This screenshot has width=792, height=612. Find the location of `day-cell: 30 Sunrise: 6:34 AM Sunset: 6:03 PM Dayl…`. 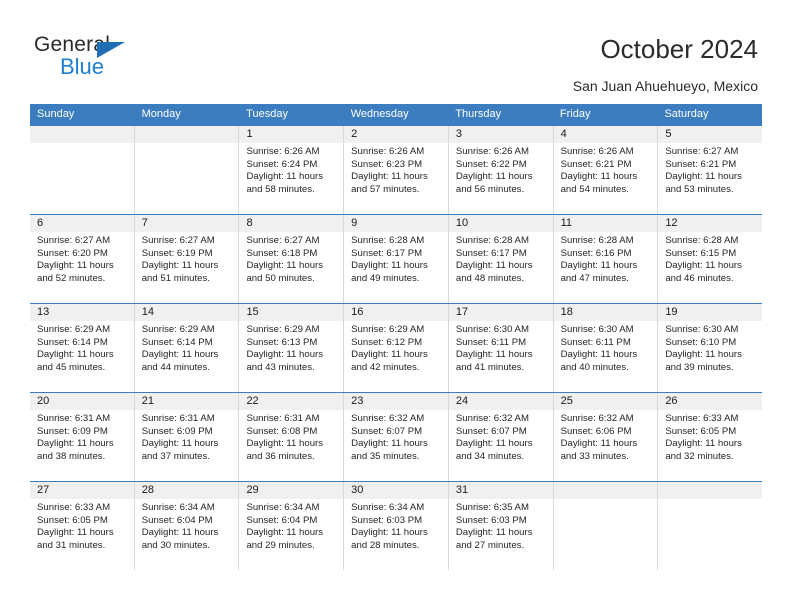

day-cell: 30 Sunrise: 6:34 AM Sunset: 6:03 PM Dayl… is located at coordinates (396, 526).